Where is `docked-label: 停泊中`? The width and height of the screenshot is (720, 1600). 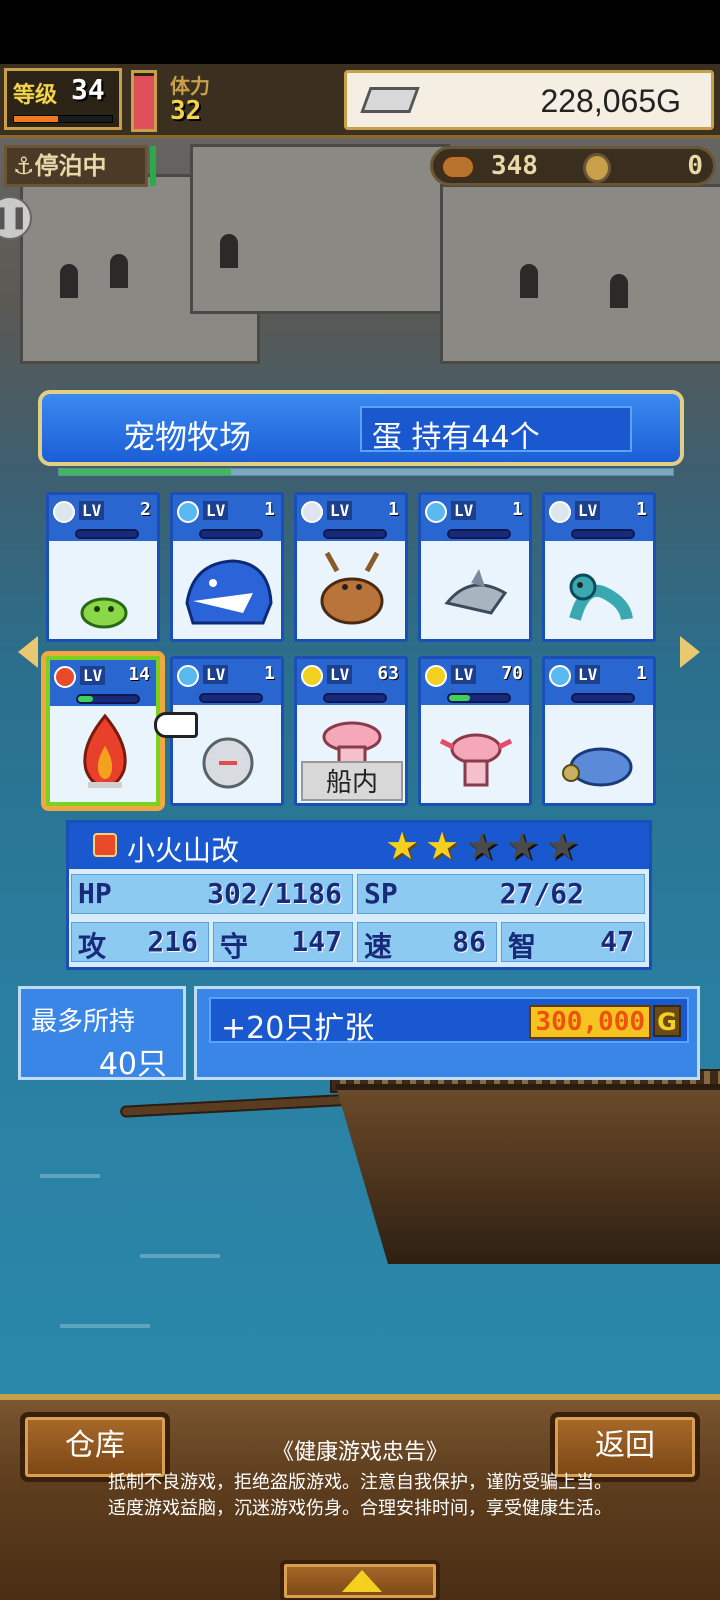 docked-label: 停泊中 is located at coordinates (70, 166).